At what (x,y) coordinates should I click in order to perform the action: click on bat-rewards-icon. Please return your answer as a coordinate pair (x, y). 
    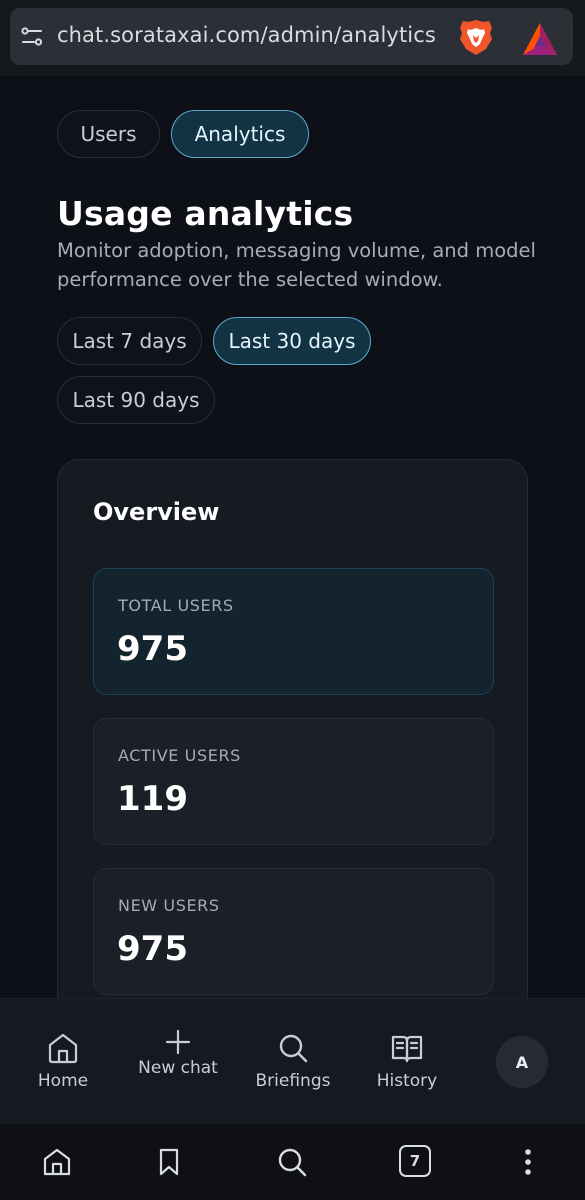
    Looking at the image, I should click on (540, 39).